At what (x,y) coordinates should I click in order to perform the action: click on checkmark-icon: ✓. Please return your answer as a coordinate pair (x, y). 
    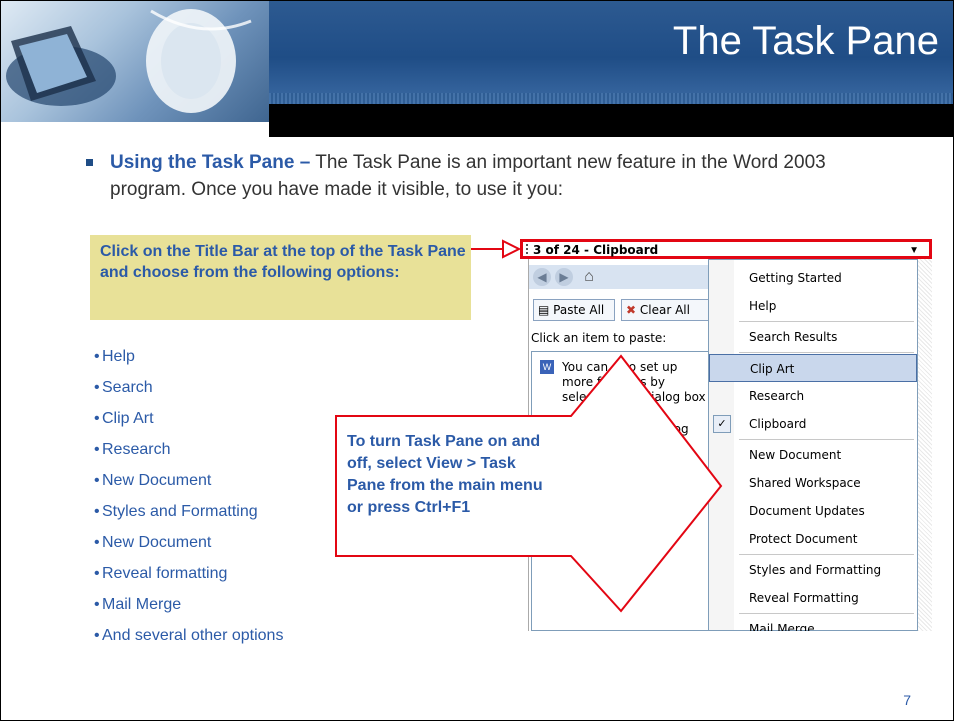
    Looking at the image, I should click on (722, 424).